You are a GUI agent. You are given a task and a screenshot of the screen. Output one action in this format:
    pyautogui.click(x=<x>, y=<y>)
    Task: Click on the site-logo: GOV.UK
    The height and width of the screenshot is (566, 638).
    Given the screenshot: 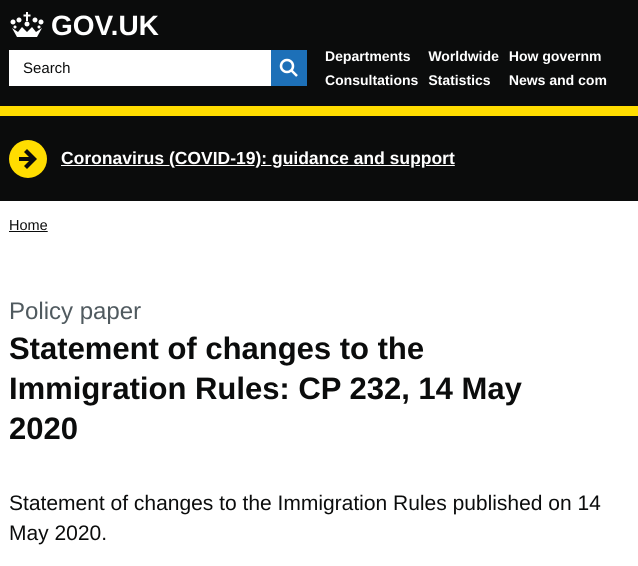 What is the action you would take?
    pyautogui.click(x=105, y=26)
    